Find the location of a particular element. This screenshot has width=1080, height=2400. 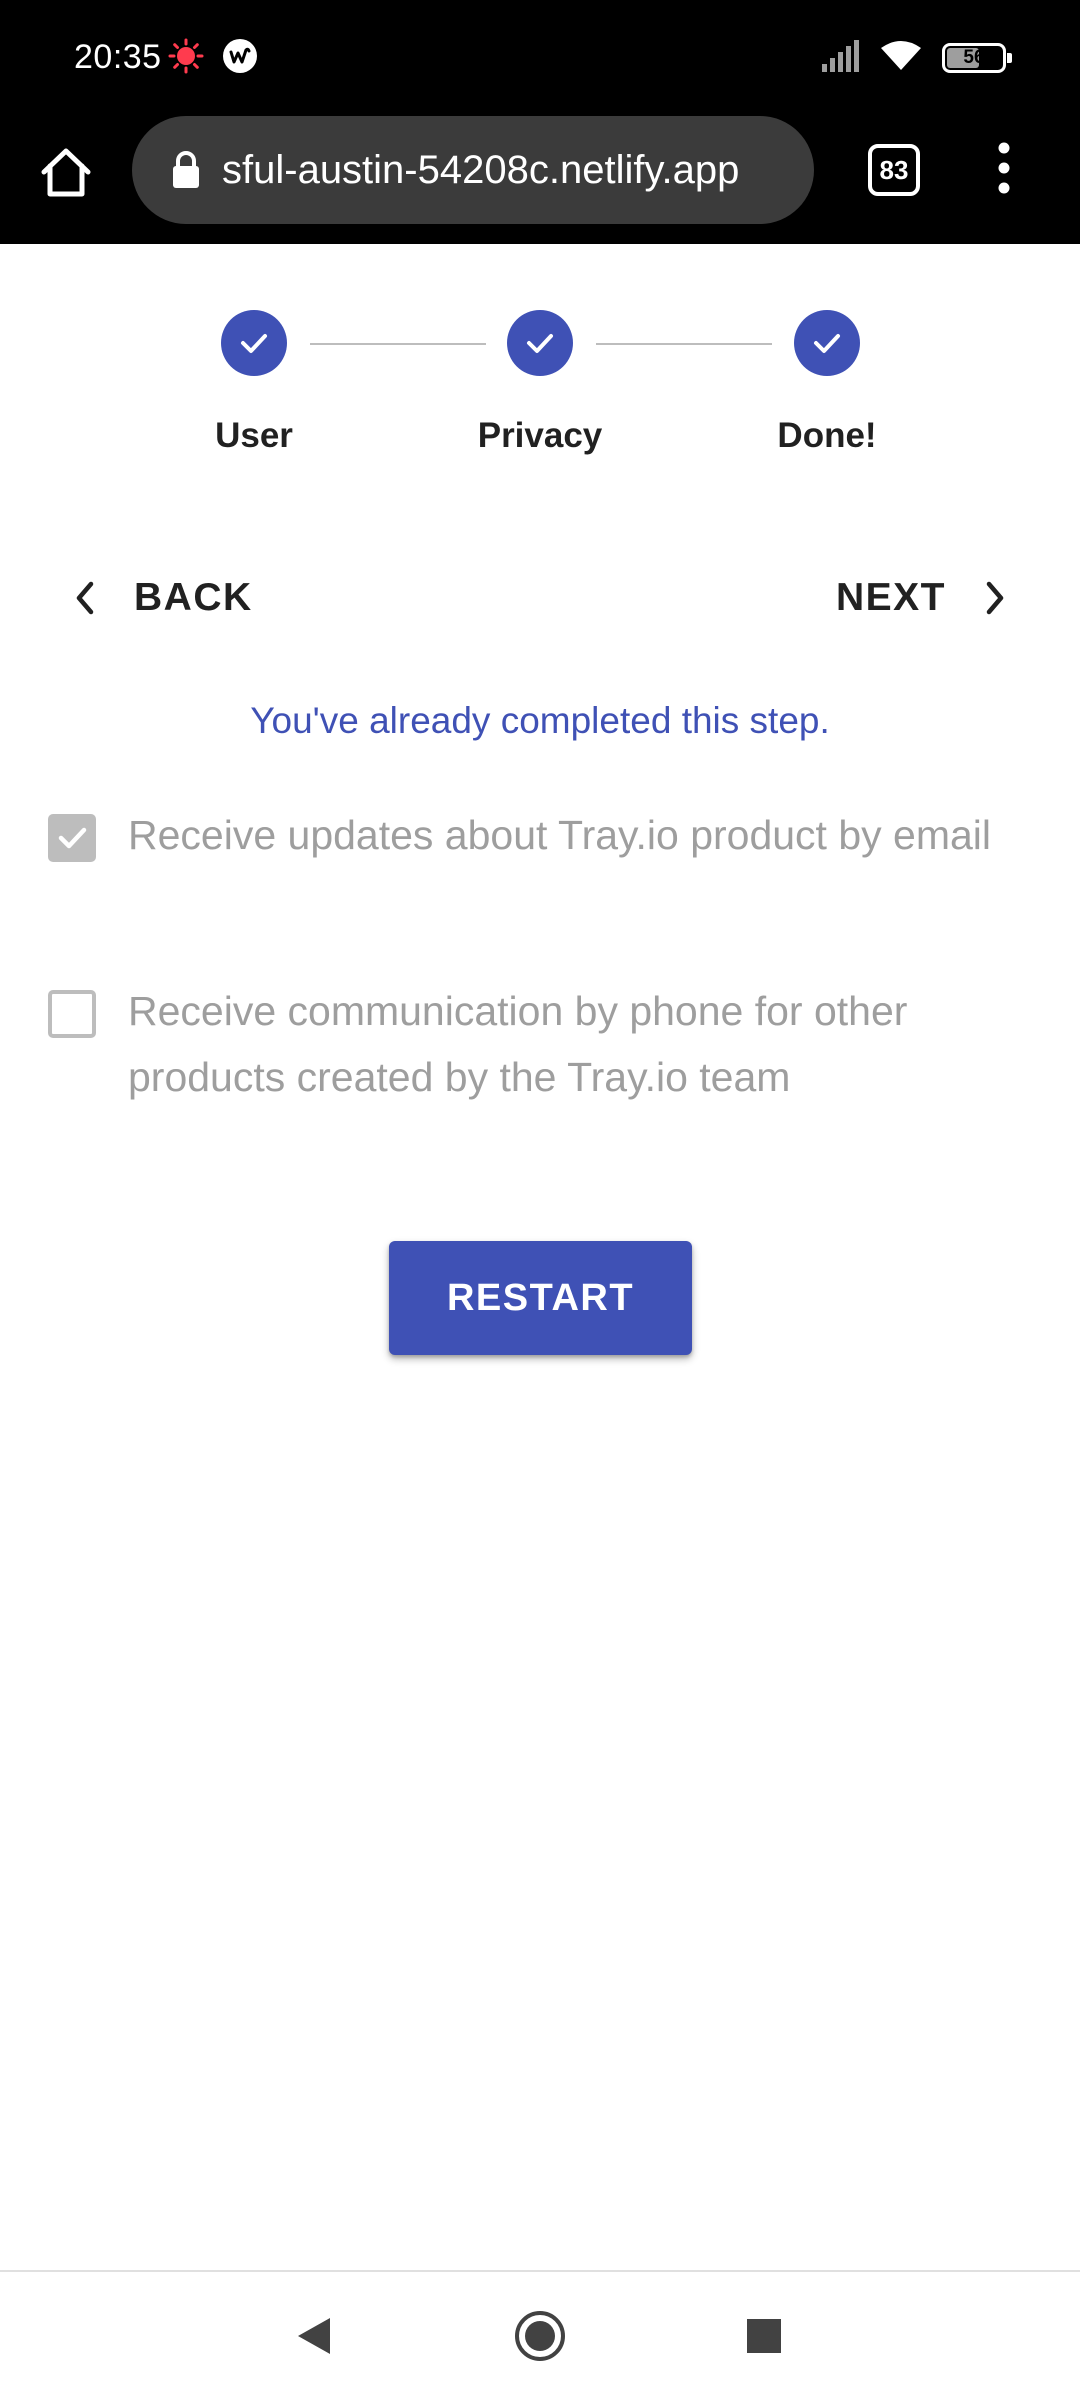

more-vert-icon is located at coordinates (1004, 170).